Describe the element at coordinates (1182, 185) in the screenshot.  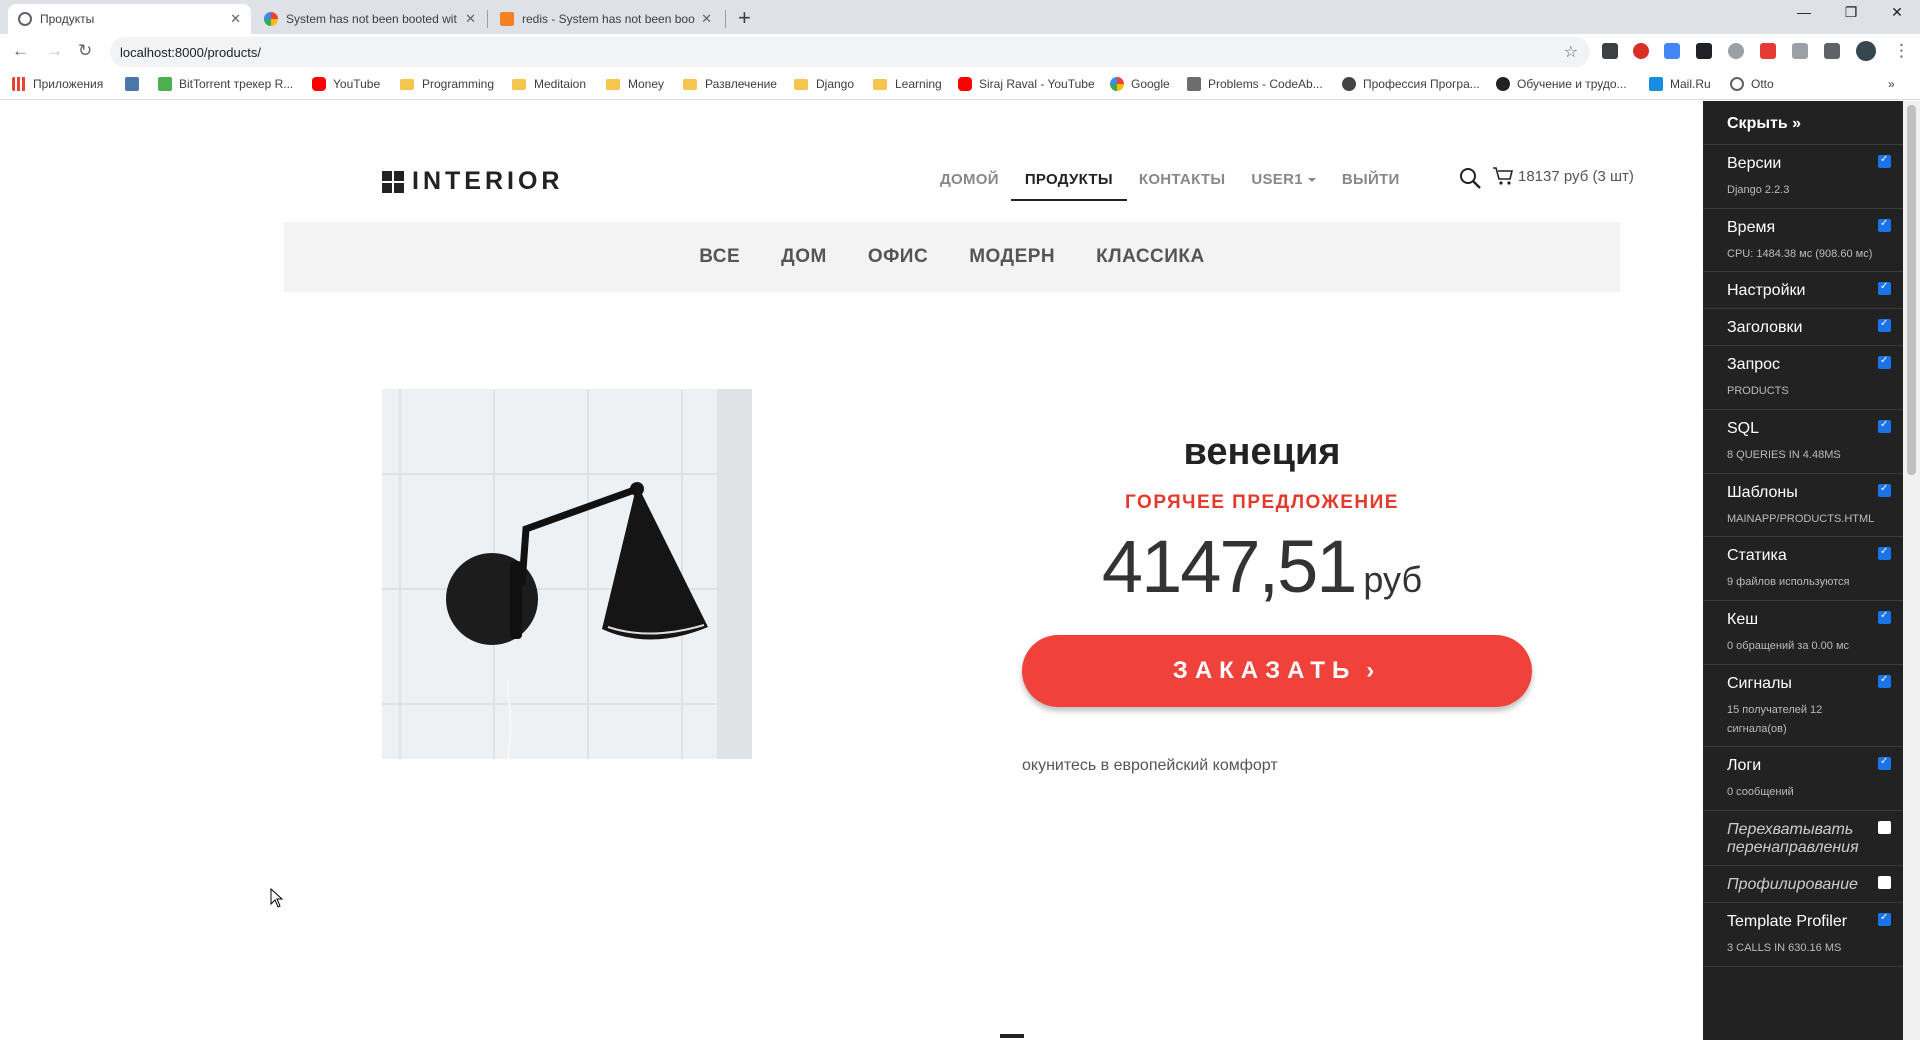
I see `nav-contacts: КОНТАКТЫ` at that location.